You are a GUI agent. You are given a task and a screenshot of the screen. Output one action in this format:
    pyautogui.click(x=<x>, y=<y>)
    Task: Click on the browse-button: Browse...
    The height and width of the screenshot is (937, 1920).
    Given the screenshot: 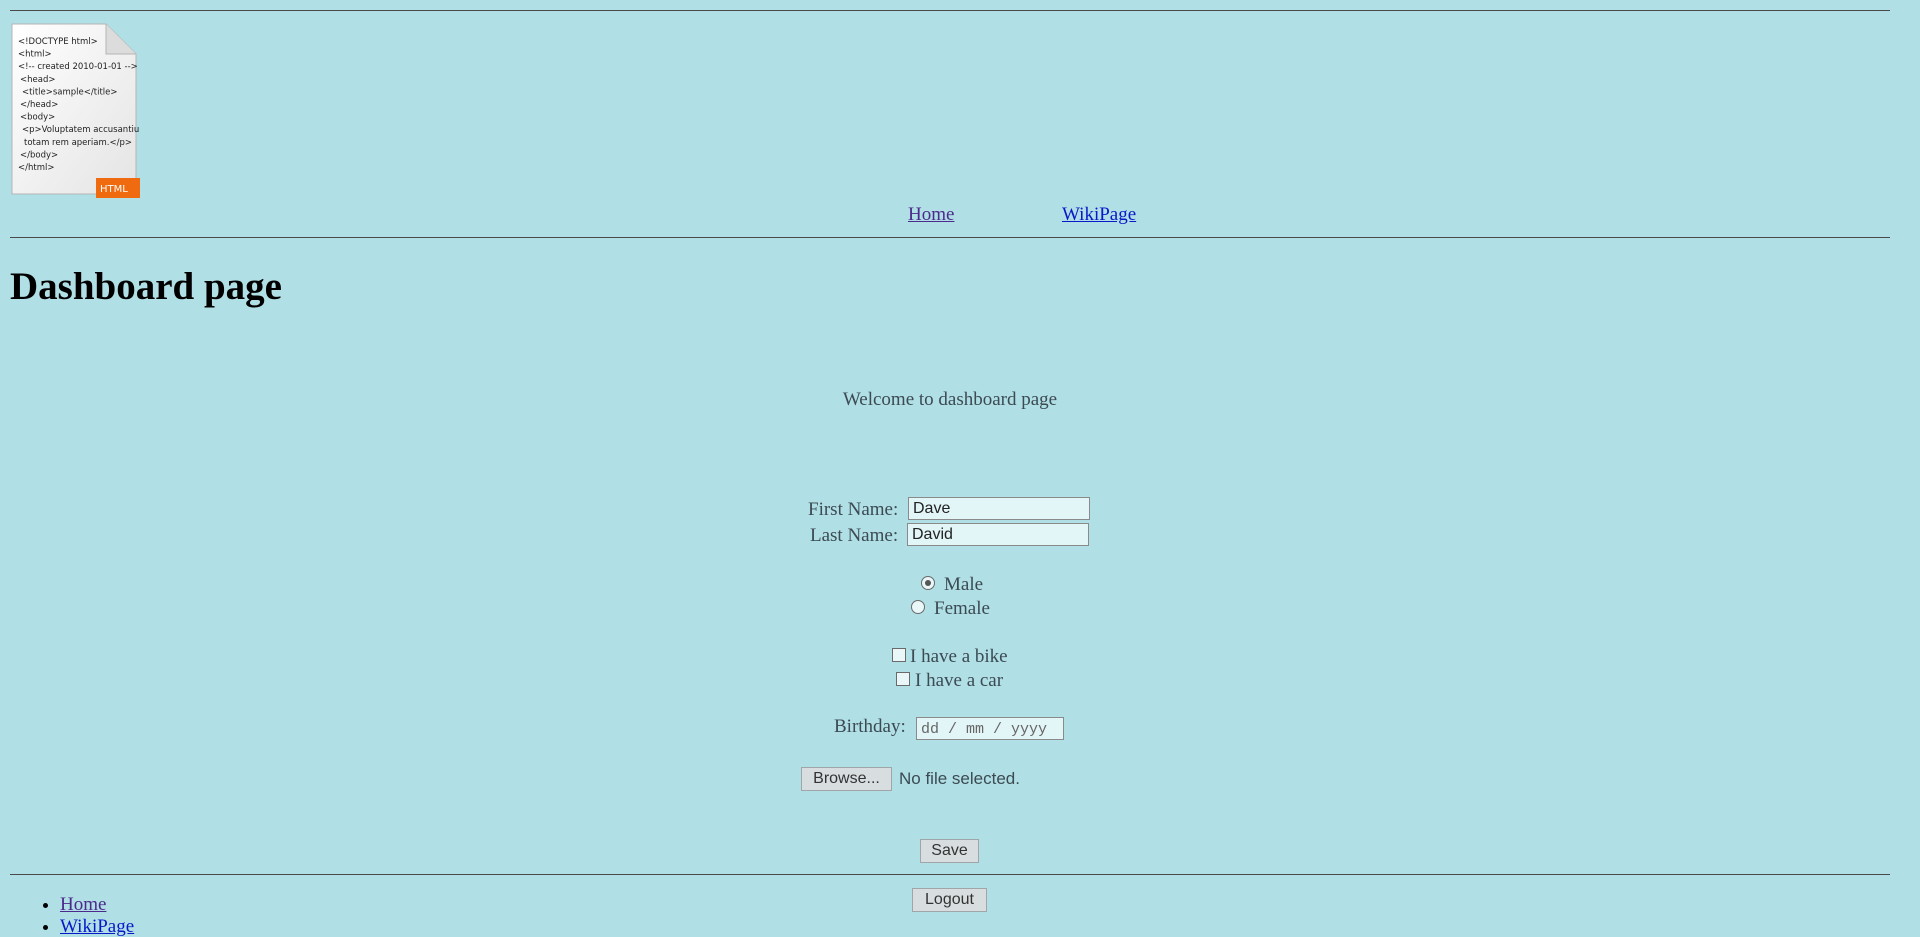 What is the action you would take?
    pyautogui.click(x=846, y=779)
    